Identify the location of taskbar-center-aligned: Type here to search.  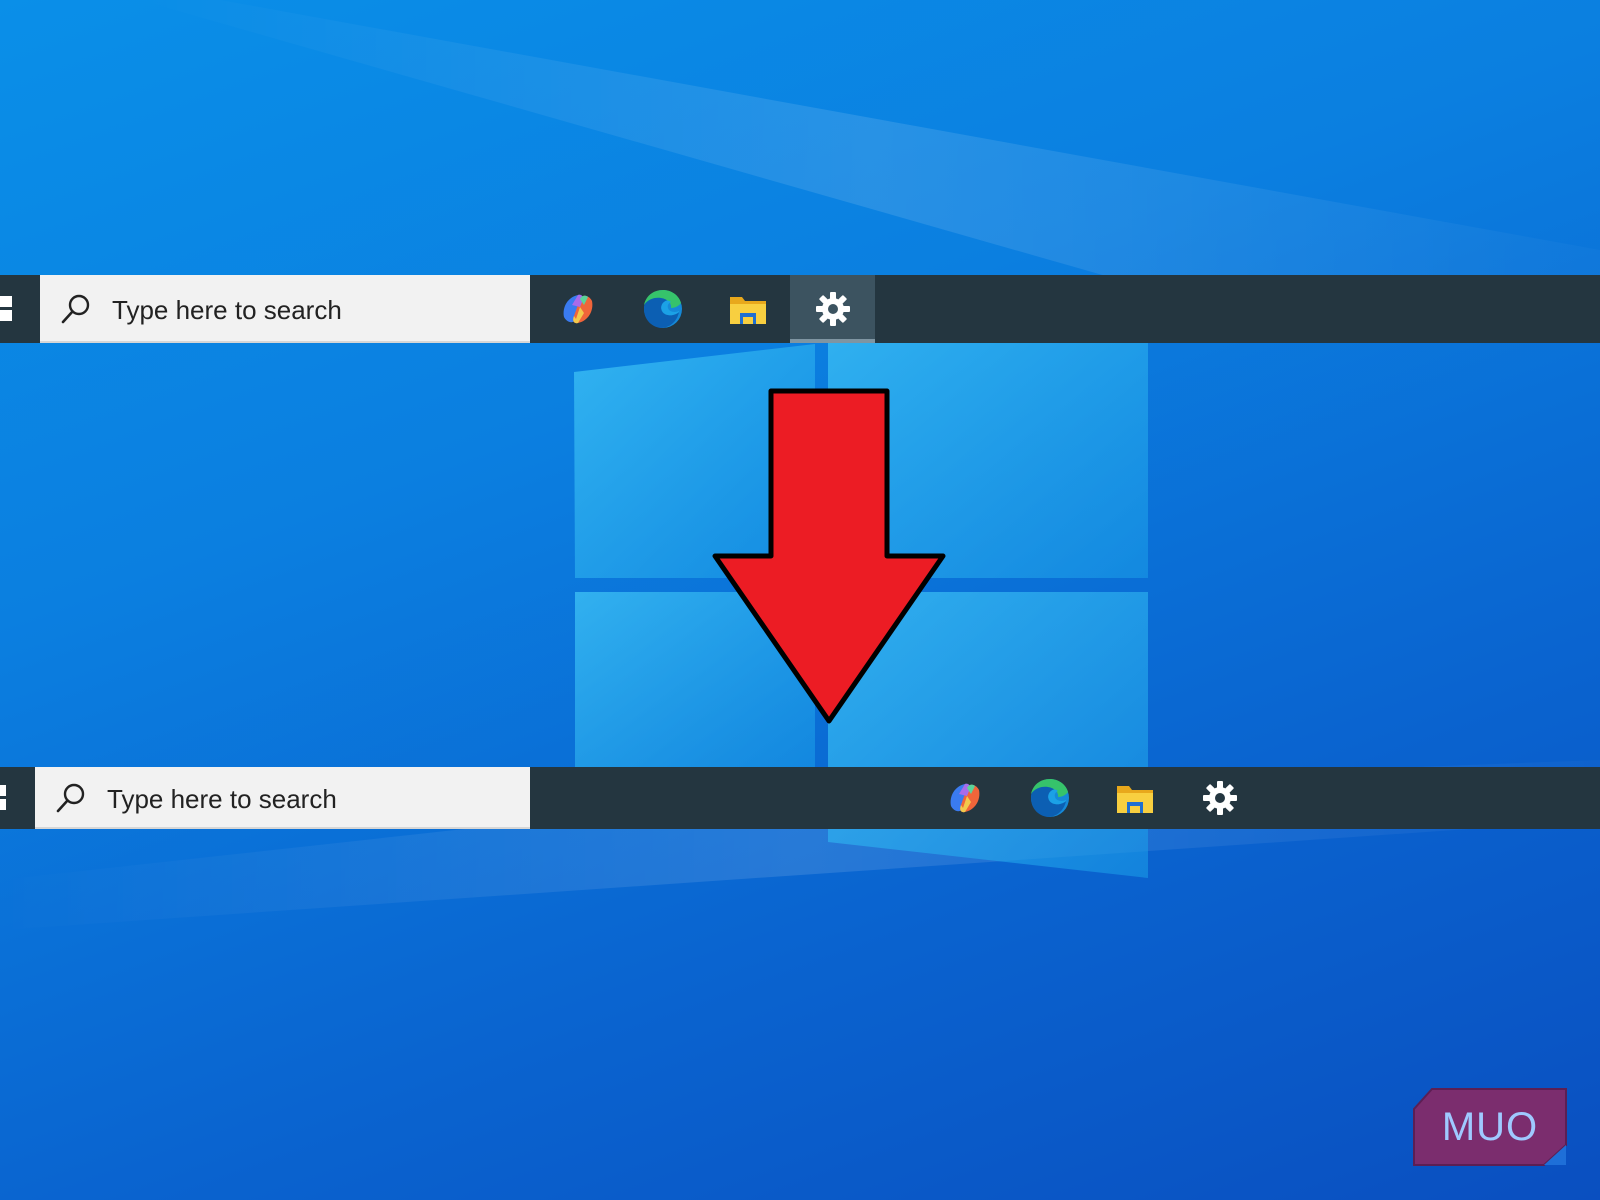
(800, 798).